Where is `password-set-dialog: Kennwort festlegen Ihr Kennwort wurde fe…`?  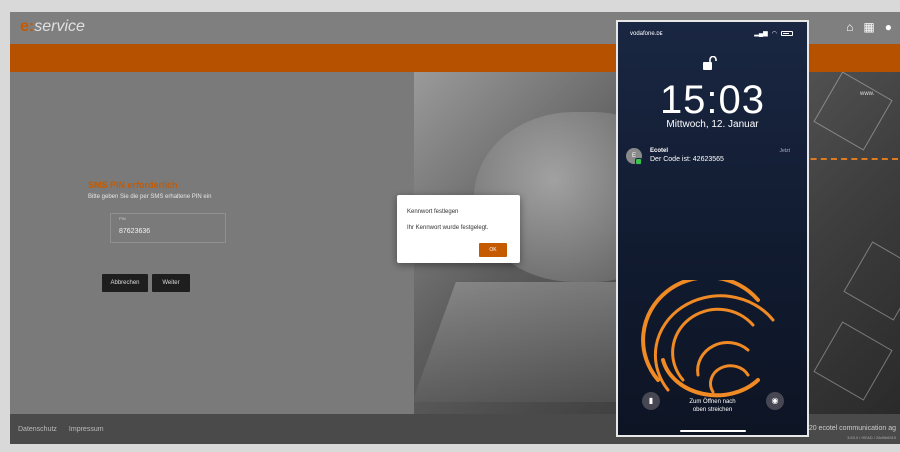 password-set-dialog: Kennwort festlegen Ihr Kennwort wurde fe… is located at coordinates (458, 229).